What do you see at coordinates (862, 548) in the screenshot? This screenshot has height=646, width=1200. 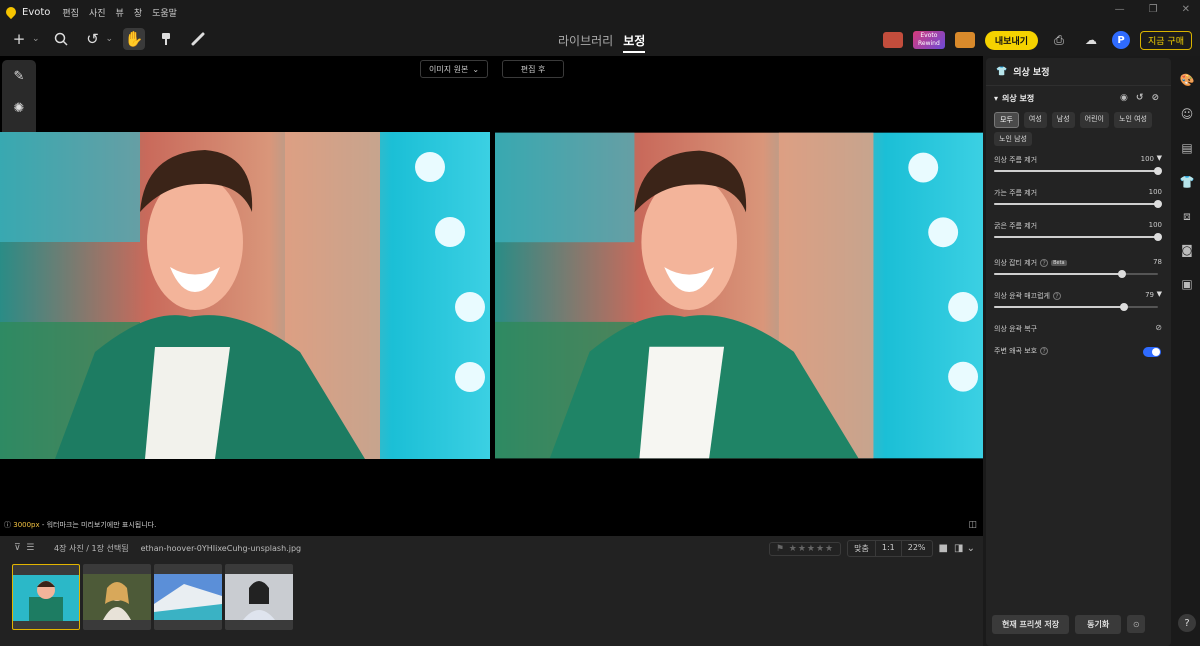 I see `fit-button: 맞춤` at bounding box center [862, 548].